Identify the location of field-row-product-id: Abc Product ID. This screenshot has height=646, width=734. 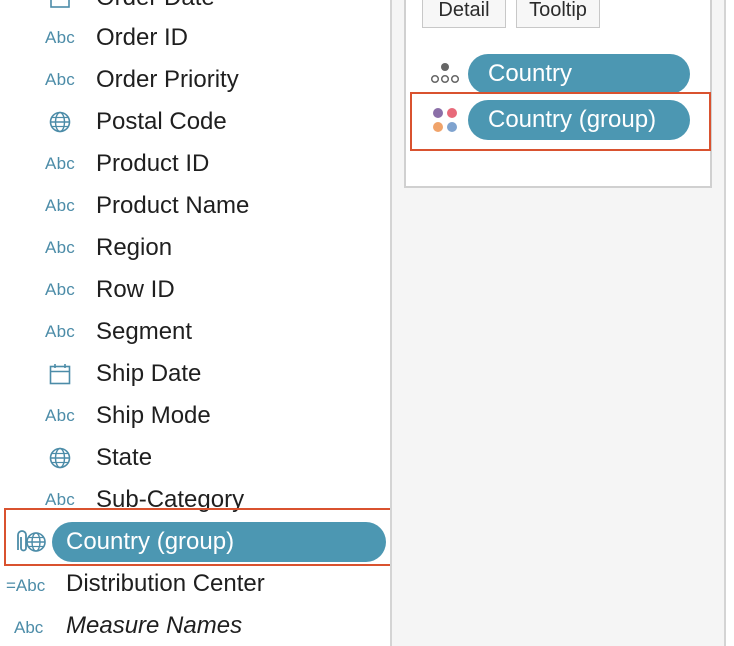
(195, 164).